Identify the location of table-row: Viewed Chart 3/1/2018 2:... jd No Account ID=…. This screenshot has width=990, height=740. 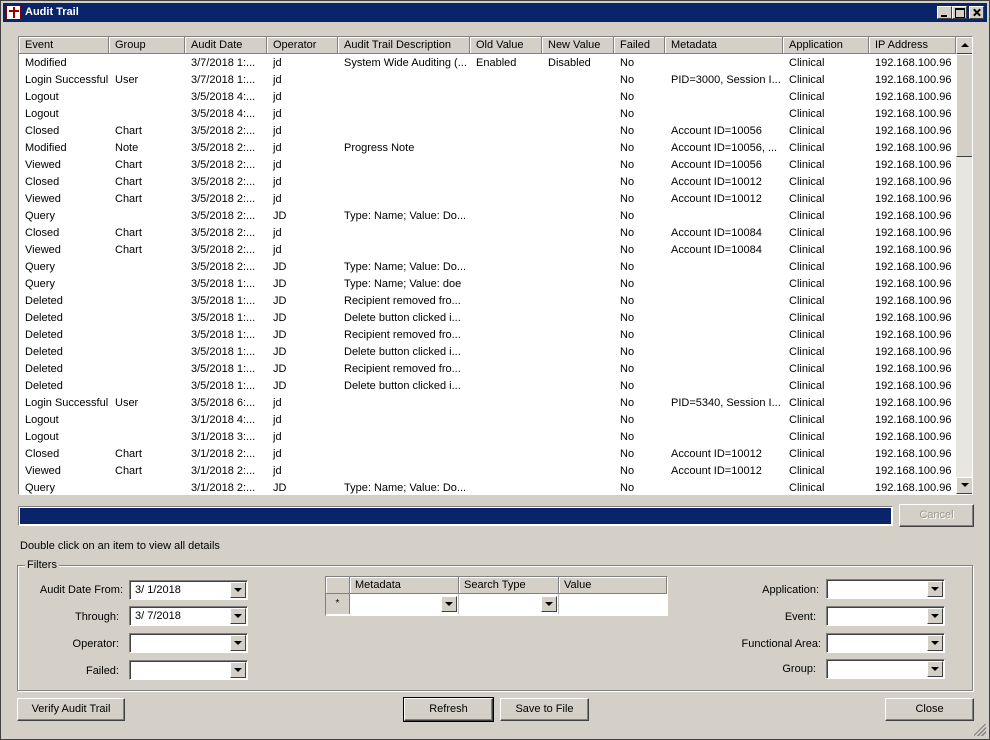
(487, 471).